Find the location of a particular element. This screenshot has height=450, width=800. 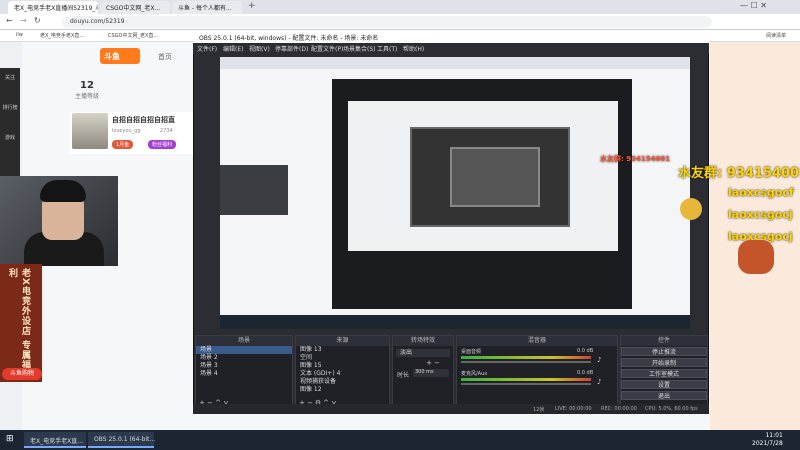

start-recording-button: 开始录制 is located at coordinates (664, 362).